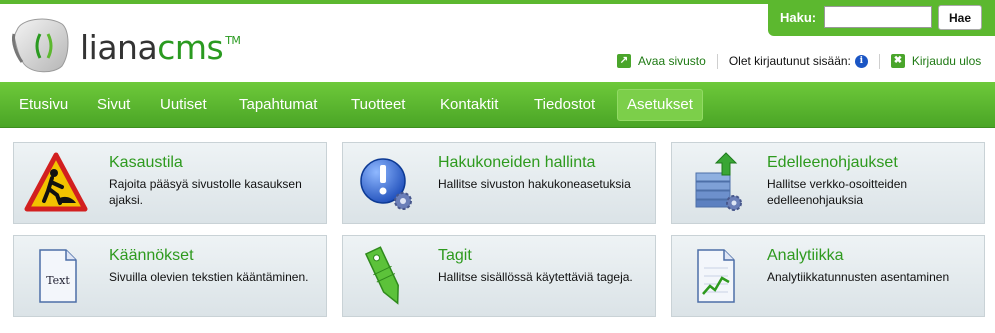 Image resolution: width=995 pixels, height=333 pixels. Describe the element at coordinates (190, 47) in the screenshot. I see `logo-accent: cms` at that location.